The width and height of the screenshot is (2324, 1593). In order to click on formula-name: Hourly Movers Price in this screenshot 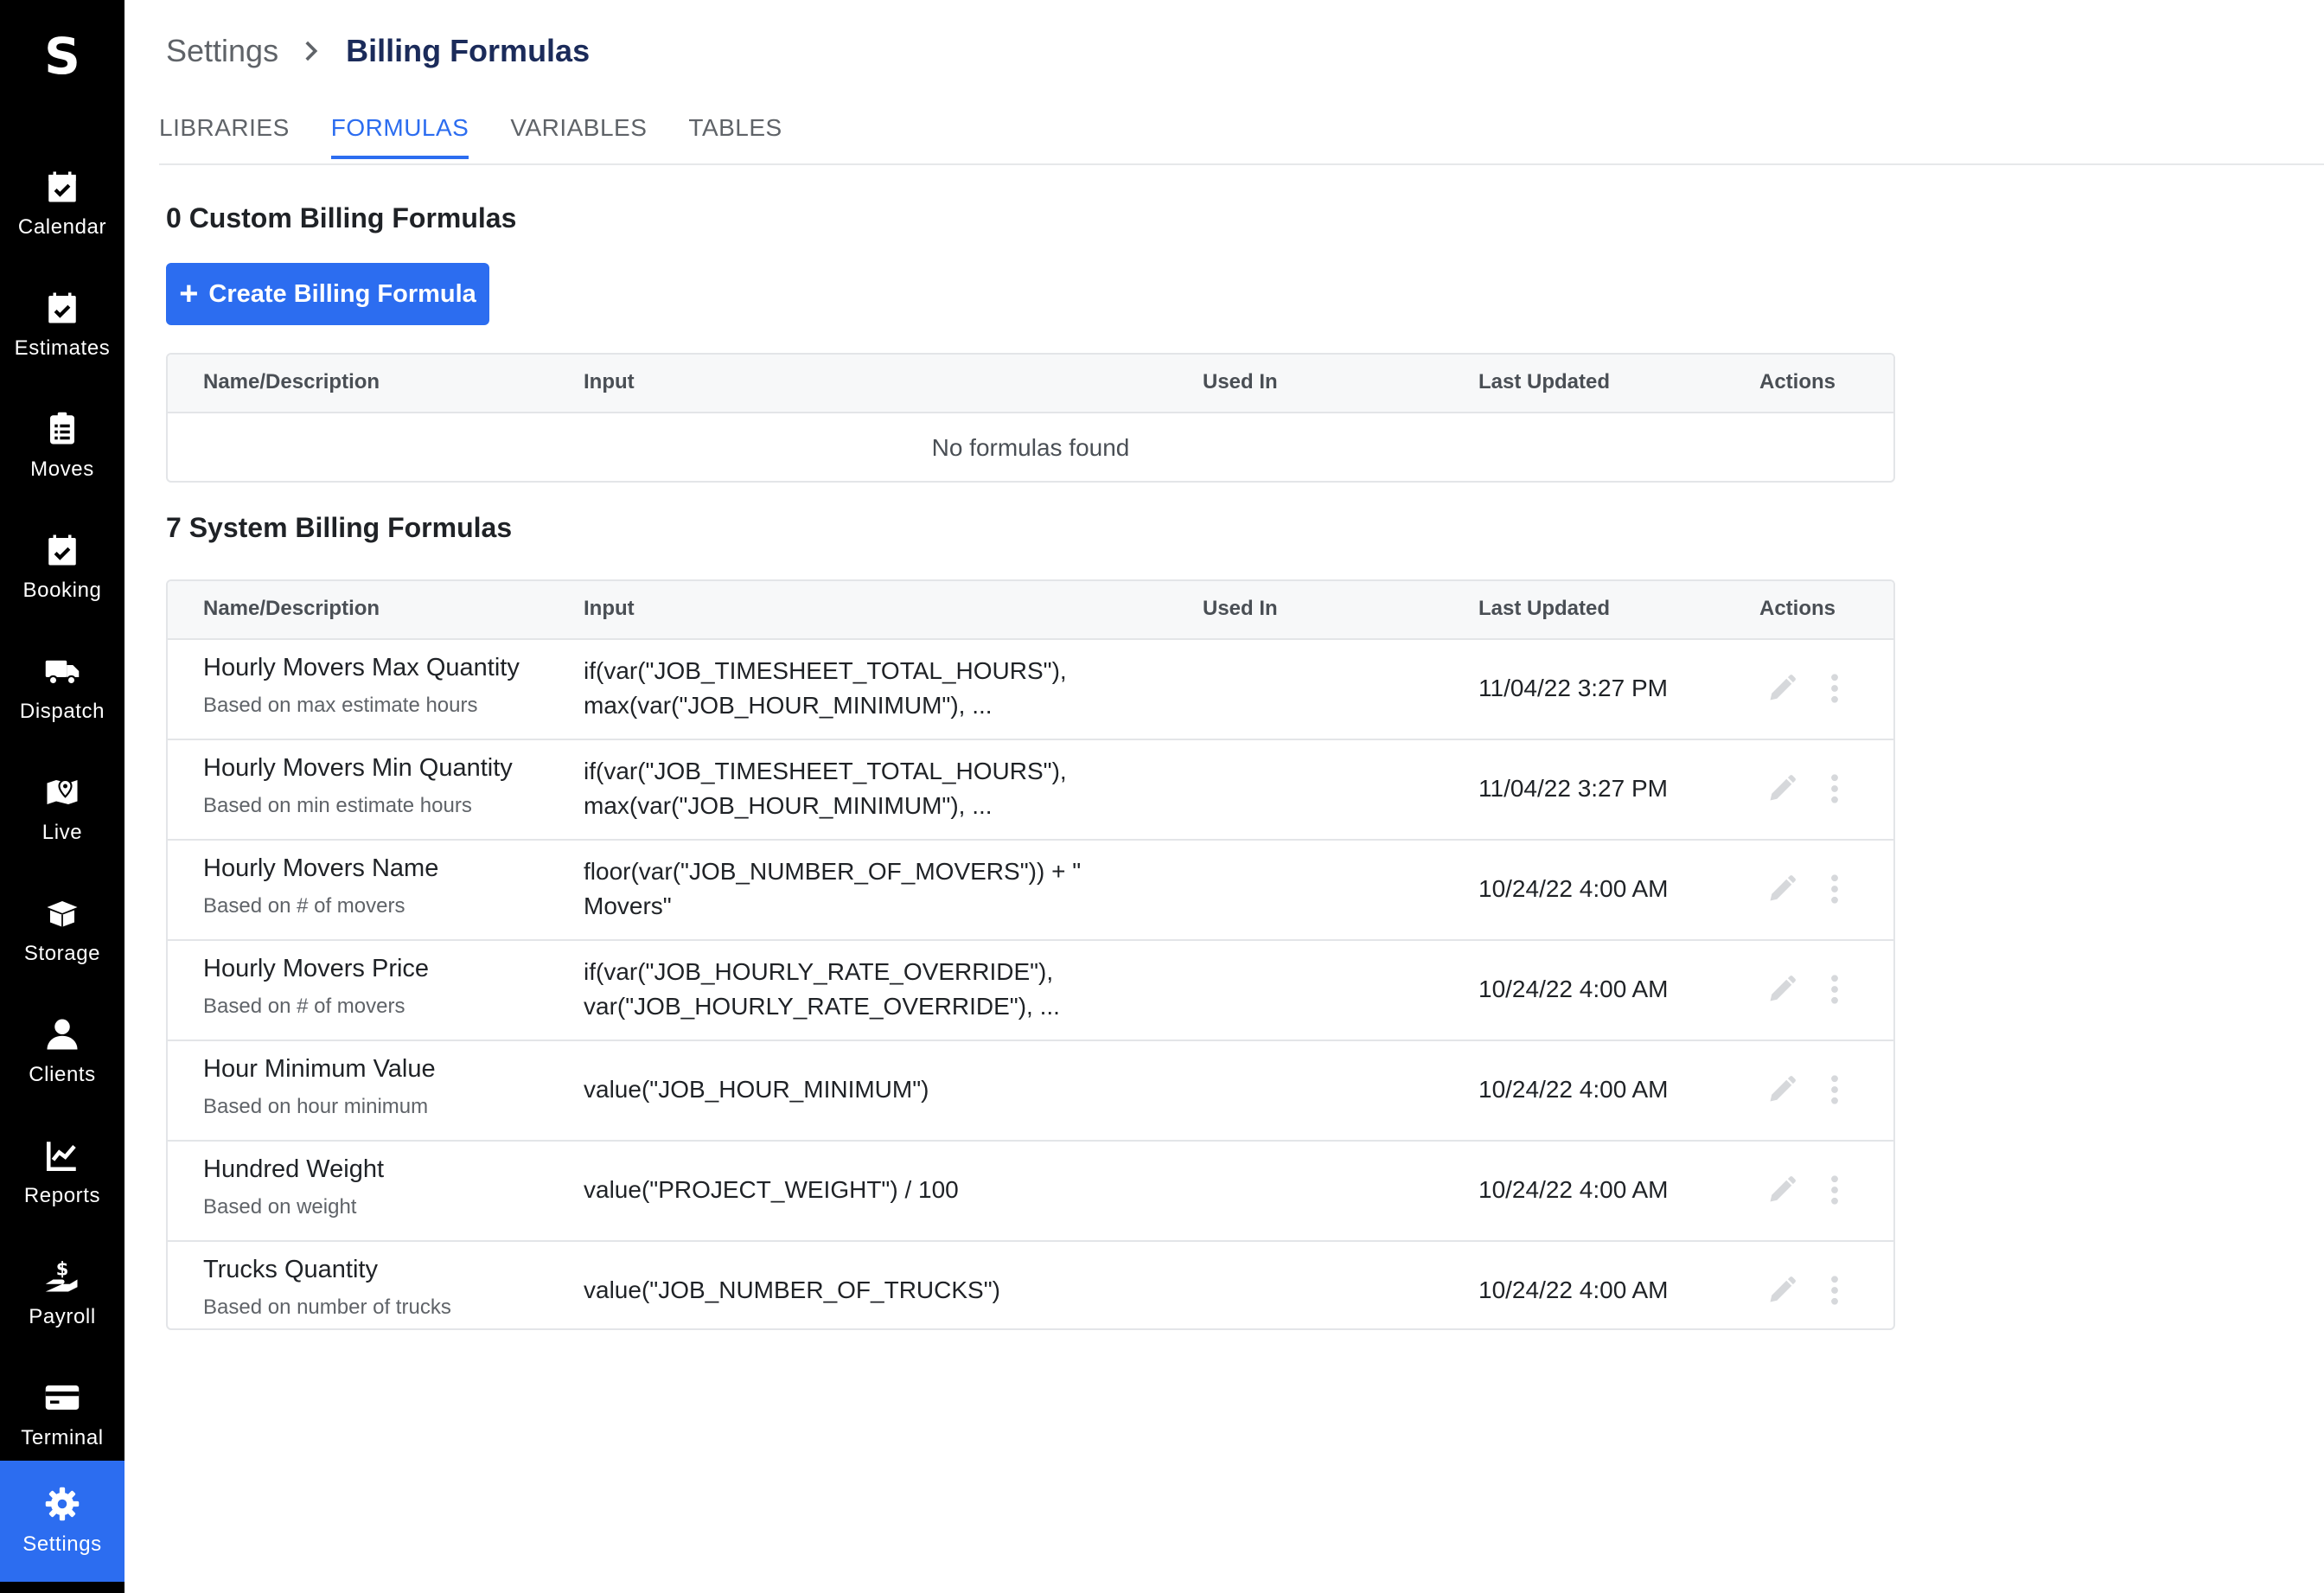, I will do `click(316, 969)`.